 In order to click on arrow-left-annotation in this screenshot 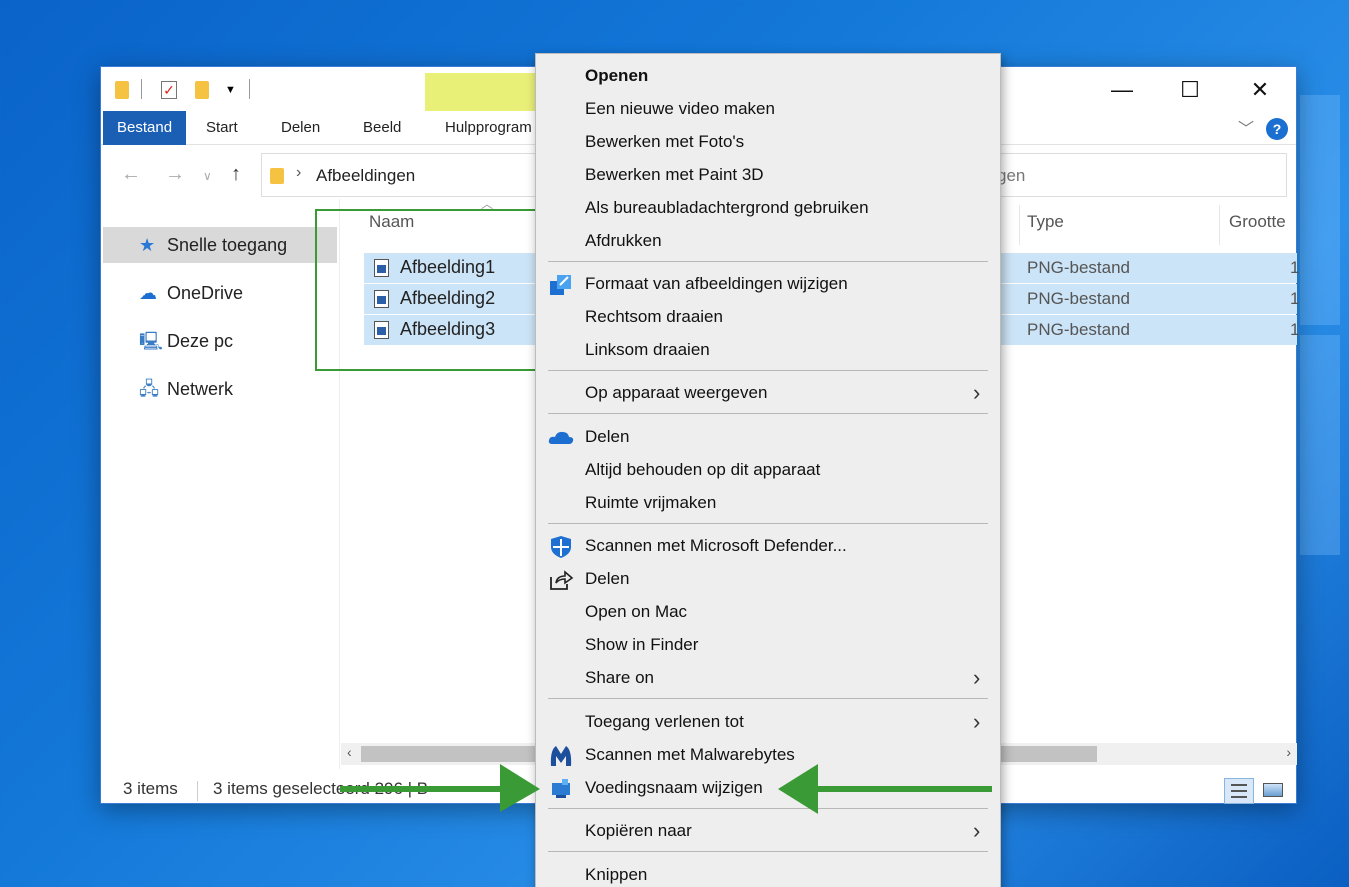, I will do `click(885, 789)`.